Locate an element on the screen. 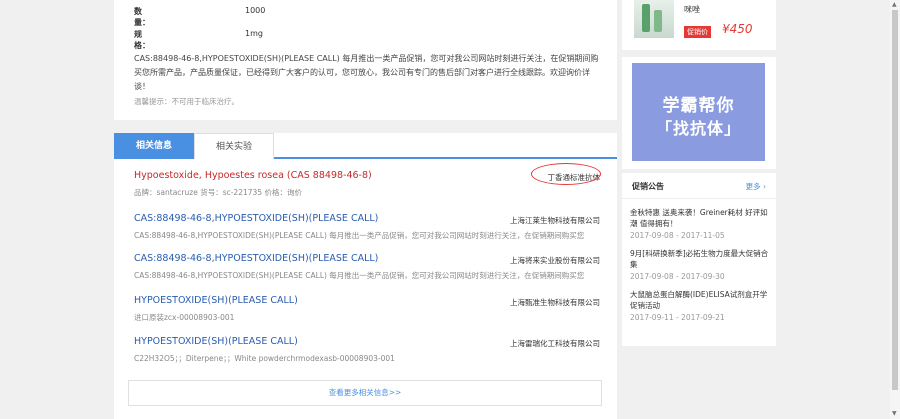 The image size is (900, 419). side-product-name: 咪唑 is located at coordinates (692, 9).